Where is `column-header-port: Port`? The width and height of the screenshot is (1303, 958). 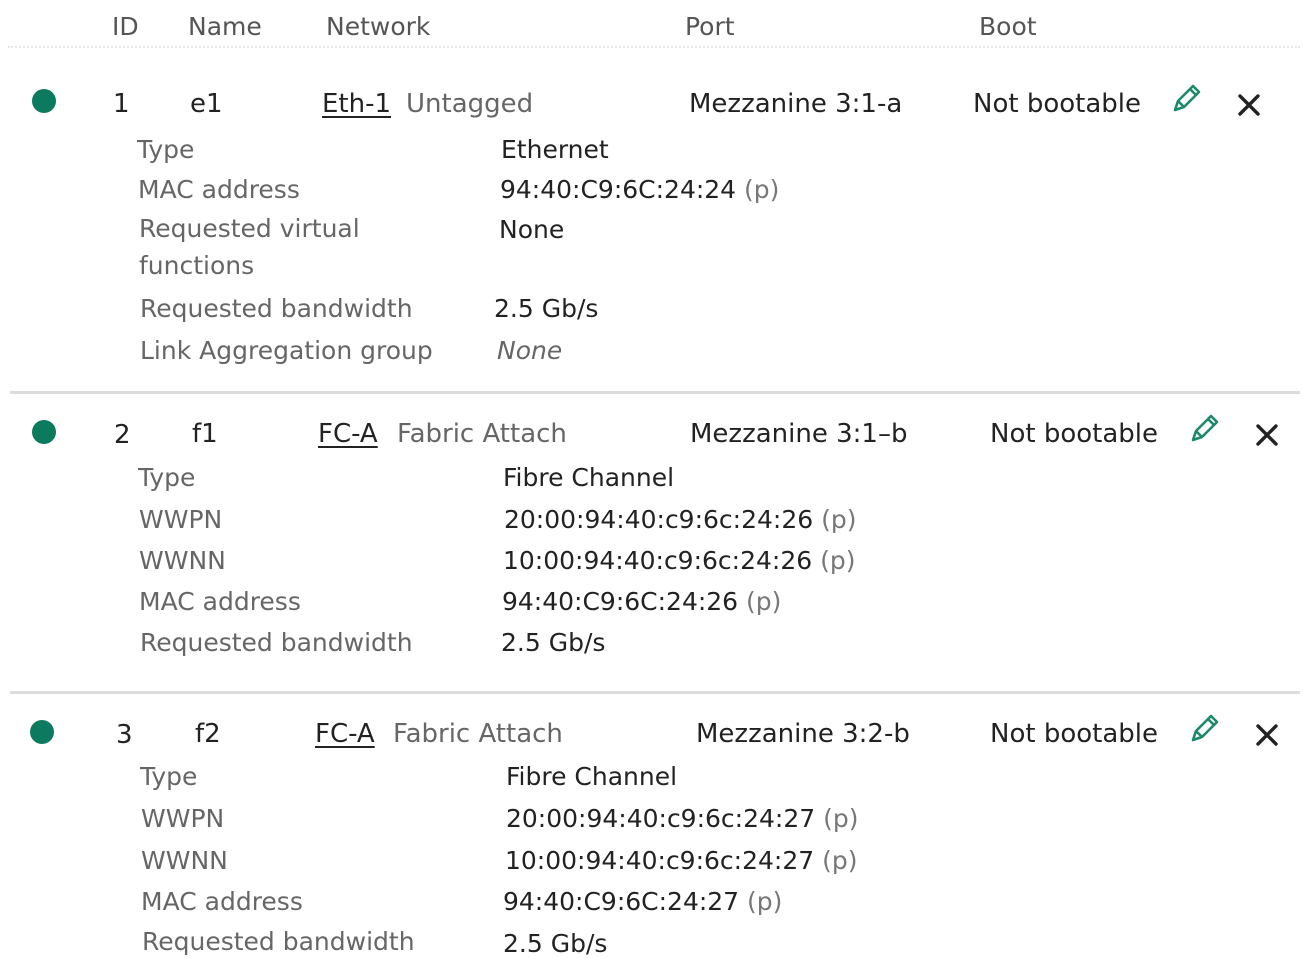 column-header-port: Port is located at coordinates (710, 26).